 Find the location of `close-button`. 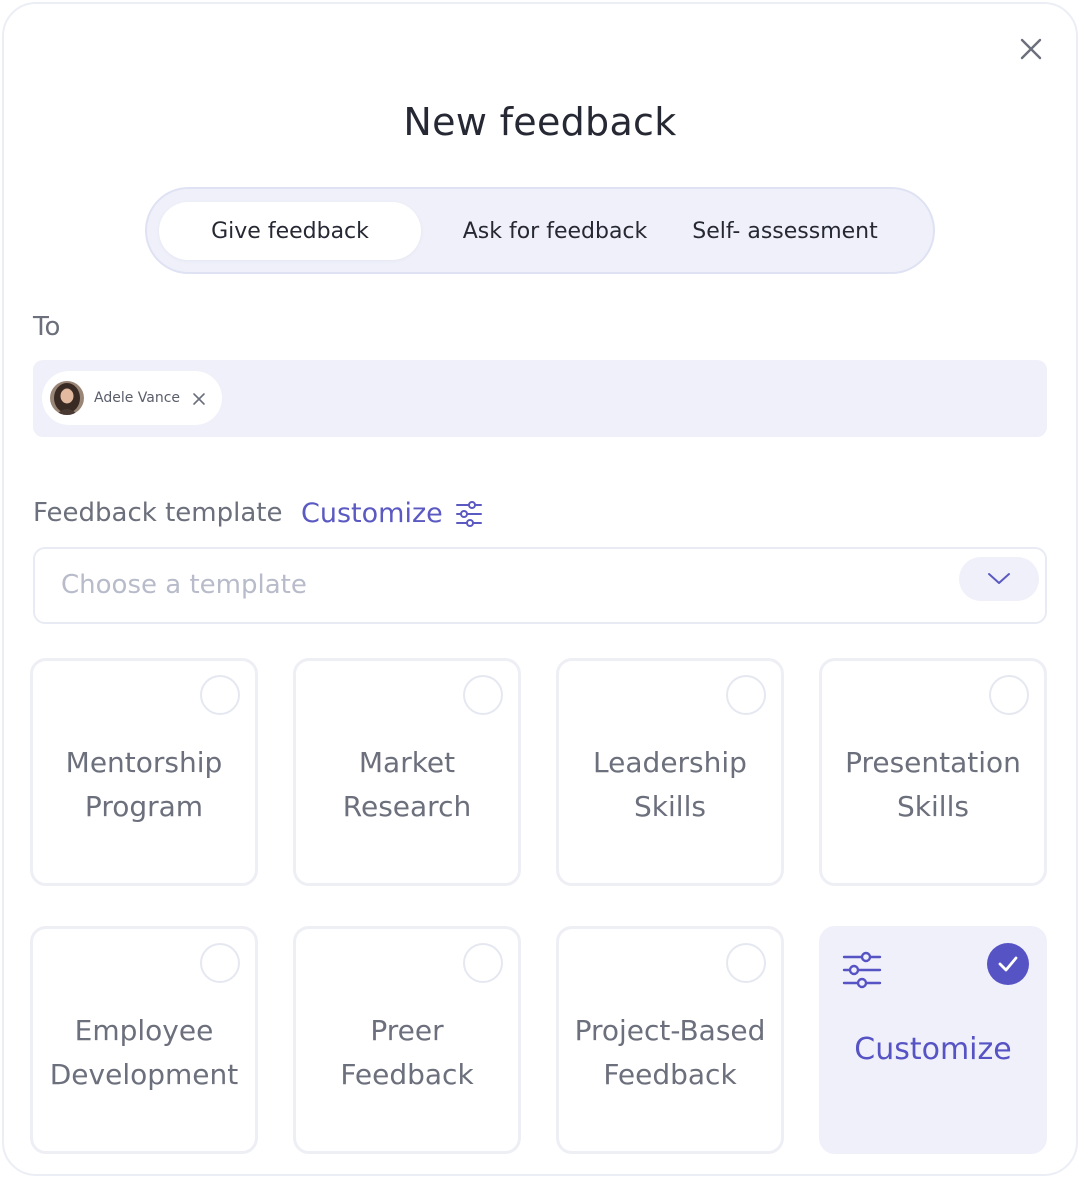

close-button is located at coordinates (1031, 49).